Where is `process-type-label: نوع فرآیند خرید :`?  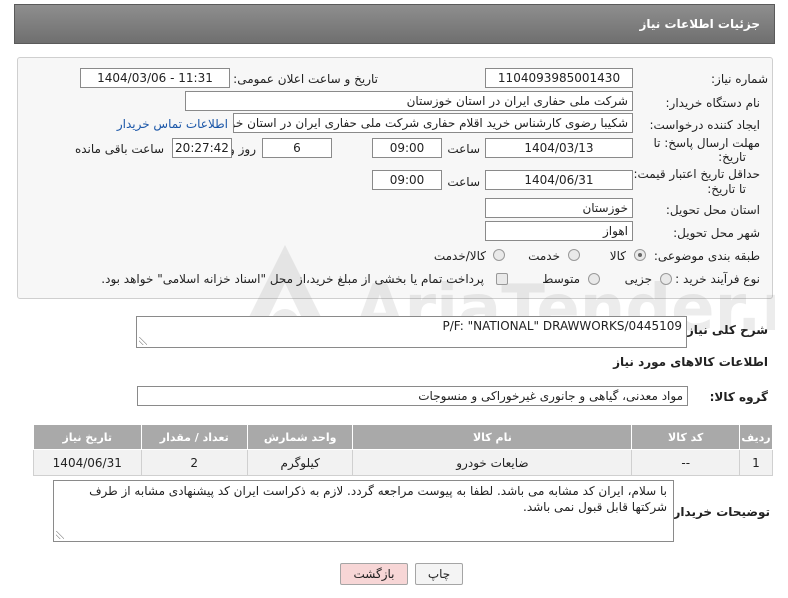 process-type-label: نوع فرآیند خرید : is located at coordinates (717, 279).